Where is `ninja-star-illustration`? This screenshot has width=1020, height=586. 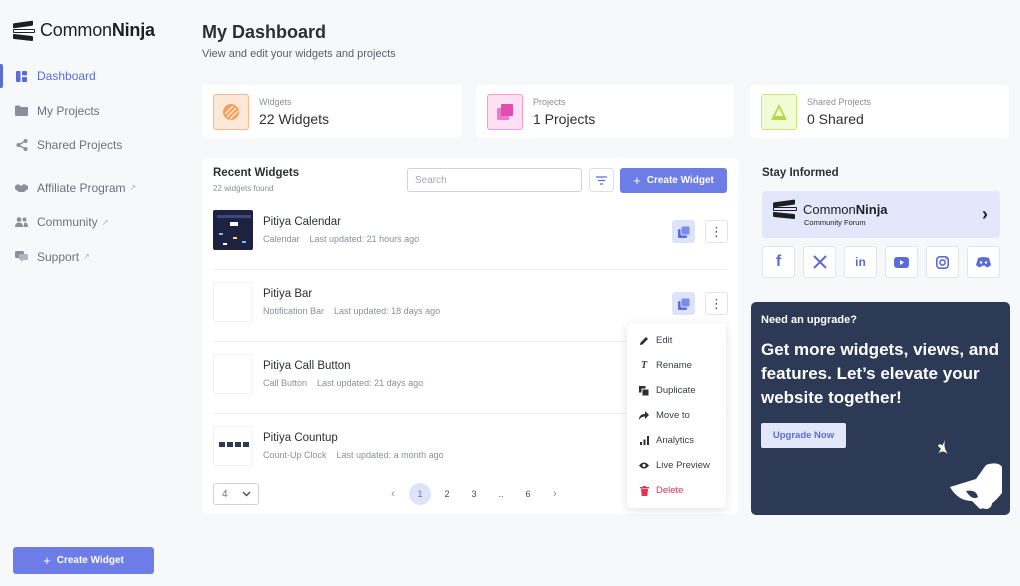 ninja-star-illustration is located at coordinates (970, 474).